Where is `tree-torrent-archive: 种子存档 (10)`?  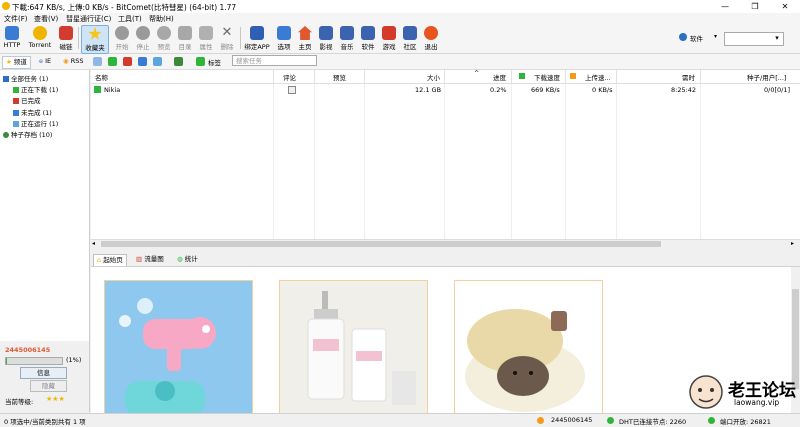 tree-torrent-archive: 种子存档 (10) is located at coordinates (27, 134).